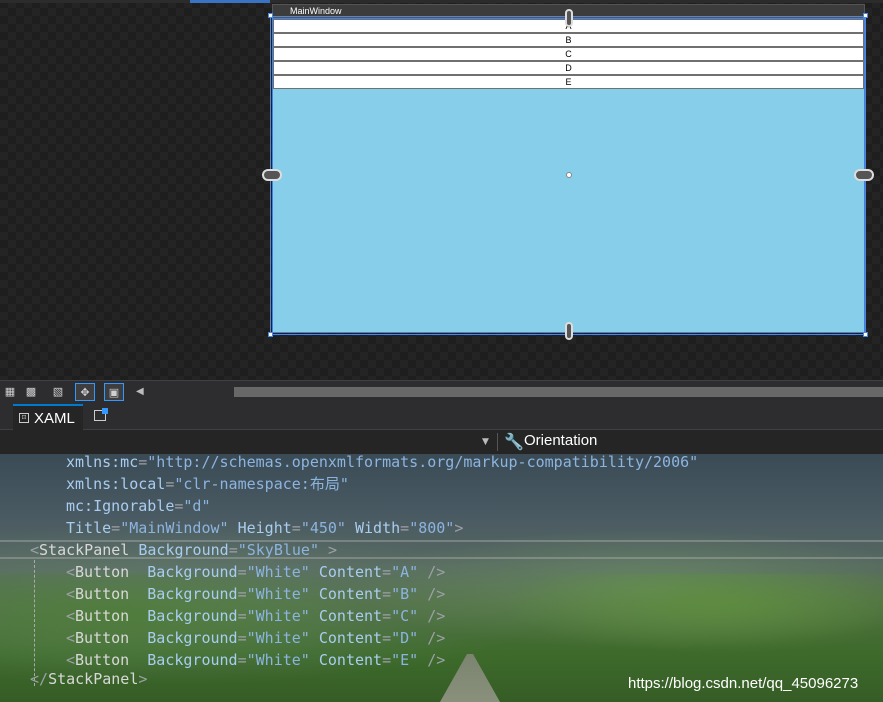  I want to click on tab-xaml-label: XAML, so click(54, 418).